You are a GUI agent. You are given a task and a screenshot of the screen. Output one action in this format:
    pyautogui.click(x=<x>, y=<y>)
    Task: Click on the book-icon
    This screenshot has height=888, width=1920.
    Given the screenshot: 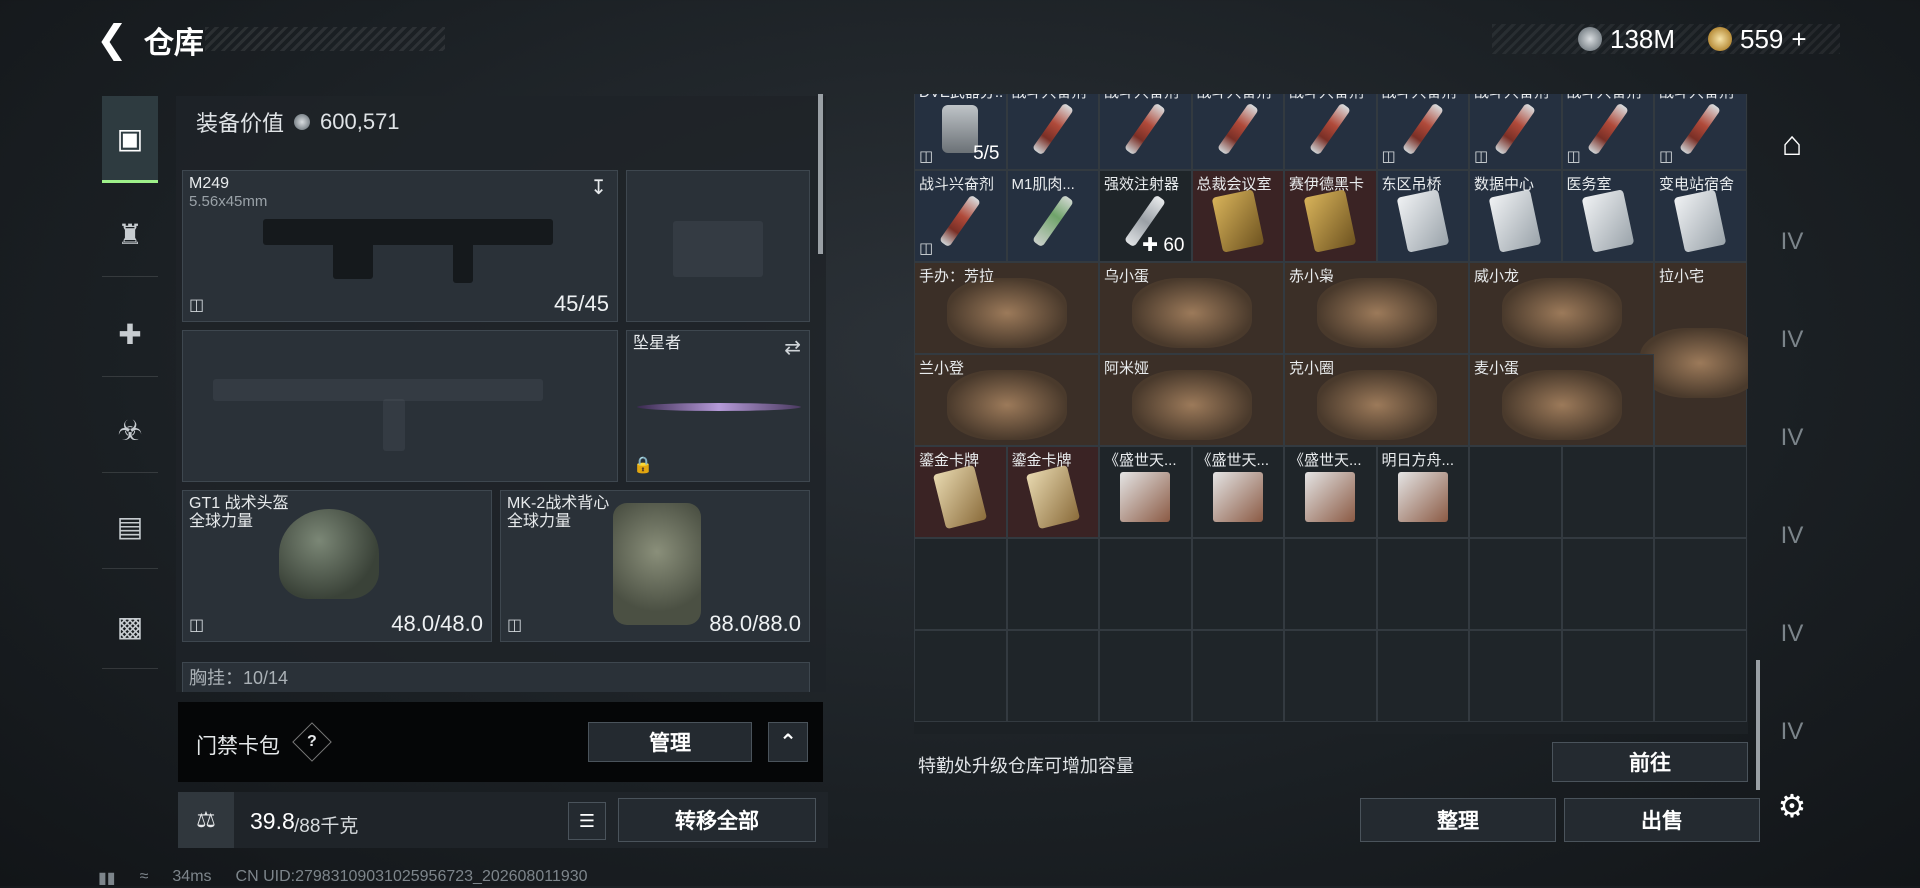 What is the action you would take?
    pyautogui.click(x=1422, y=496)
    